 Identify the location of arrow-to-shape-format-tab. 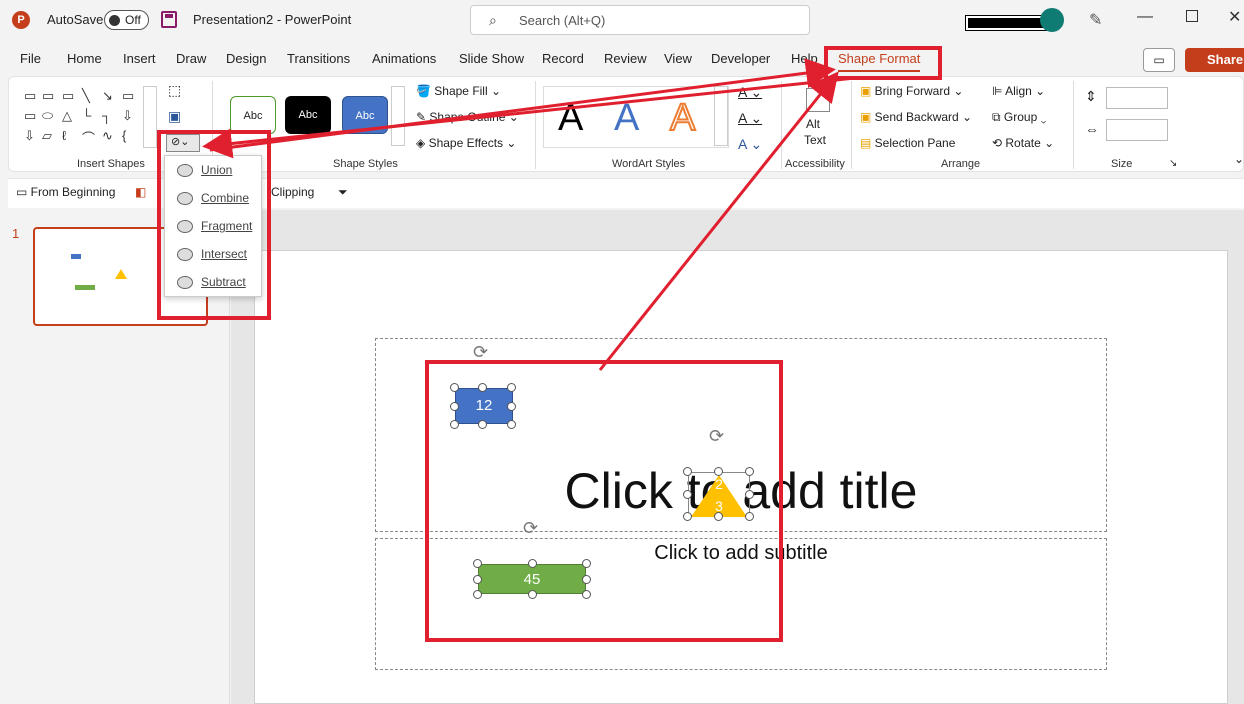
(522, 105).